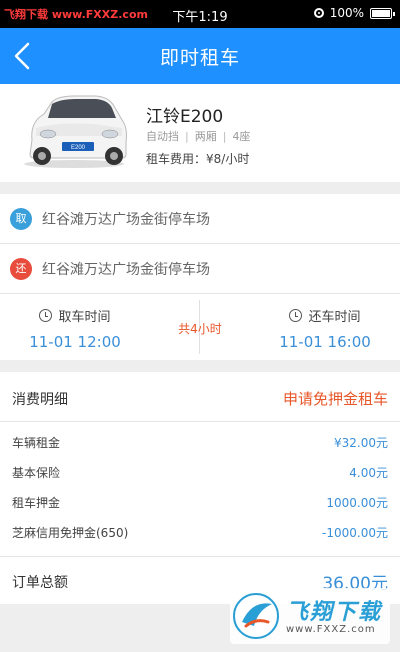 The width and height of the screenshot is (400, 652). Describe the element at coordinates (368, 473) in the screenshot. I see `fee-value: 4.00元` at that location.